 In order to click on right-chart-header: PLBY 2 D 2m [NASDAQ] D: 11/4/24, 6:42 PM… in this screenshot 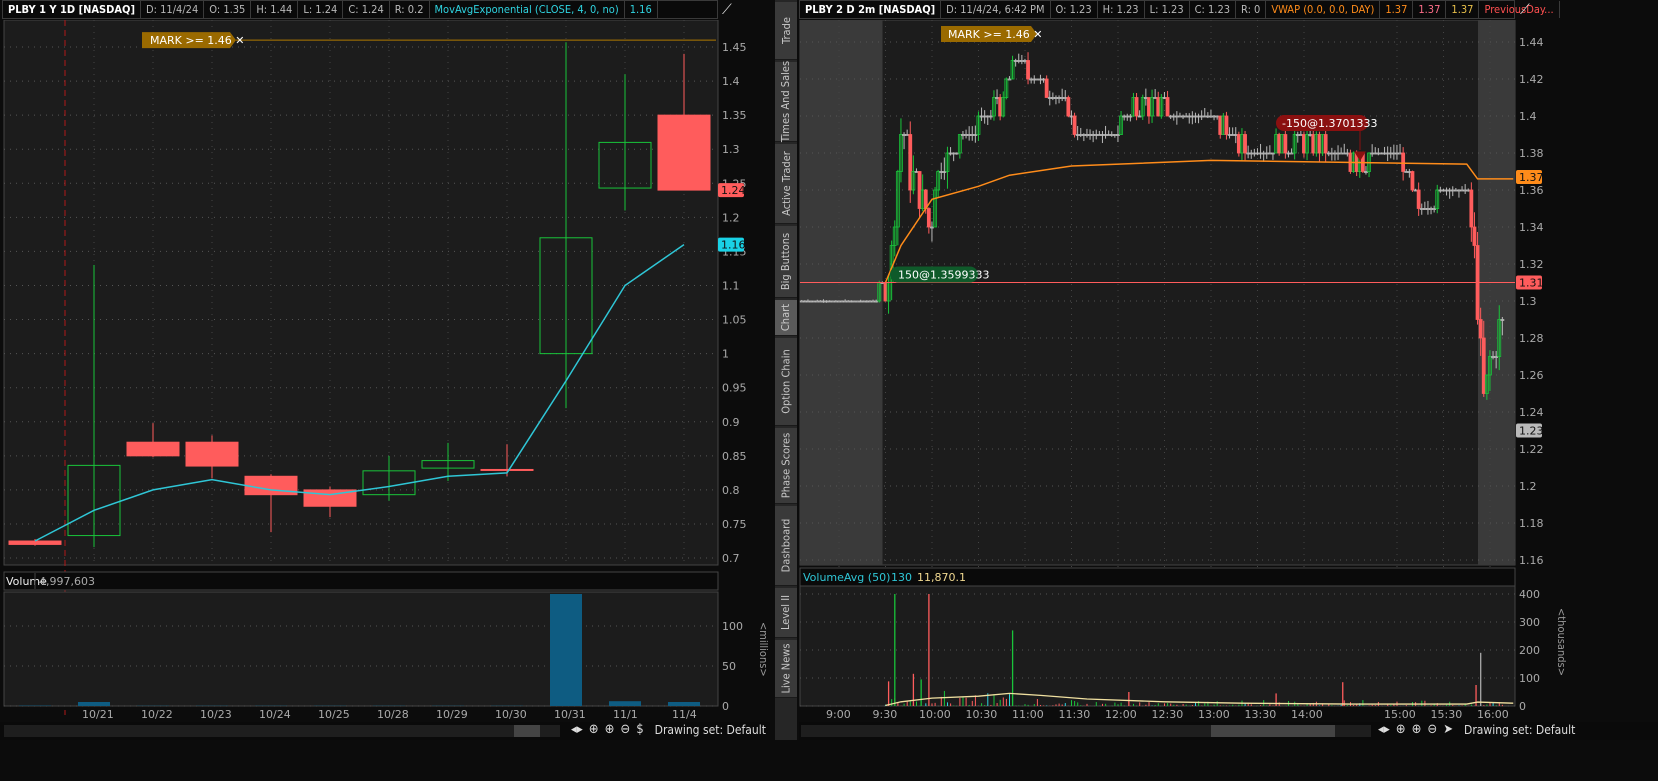, I will do `click(1179, 9)`.